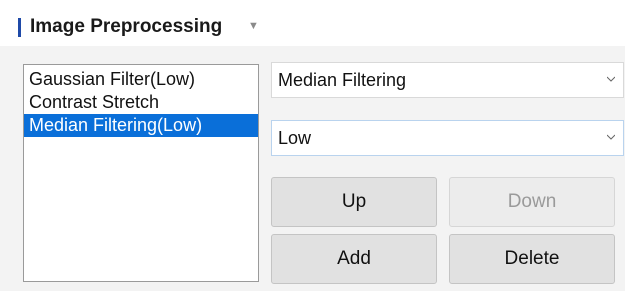 Image resolution: width=625 pixels, height=291 pixels. Describe the element at coordinates (141, 102) in the screenshot. I see `list-item-contrast-stretch: Contrast Stretch` at that location.